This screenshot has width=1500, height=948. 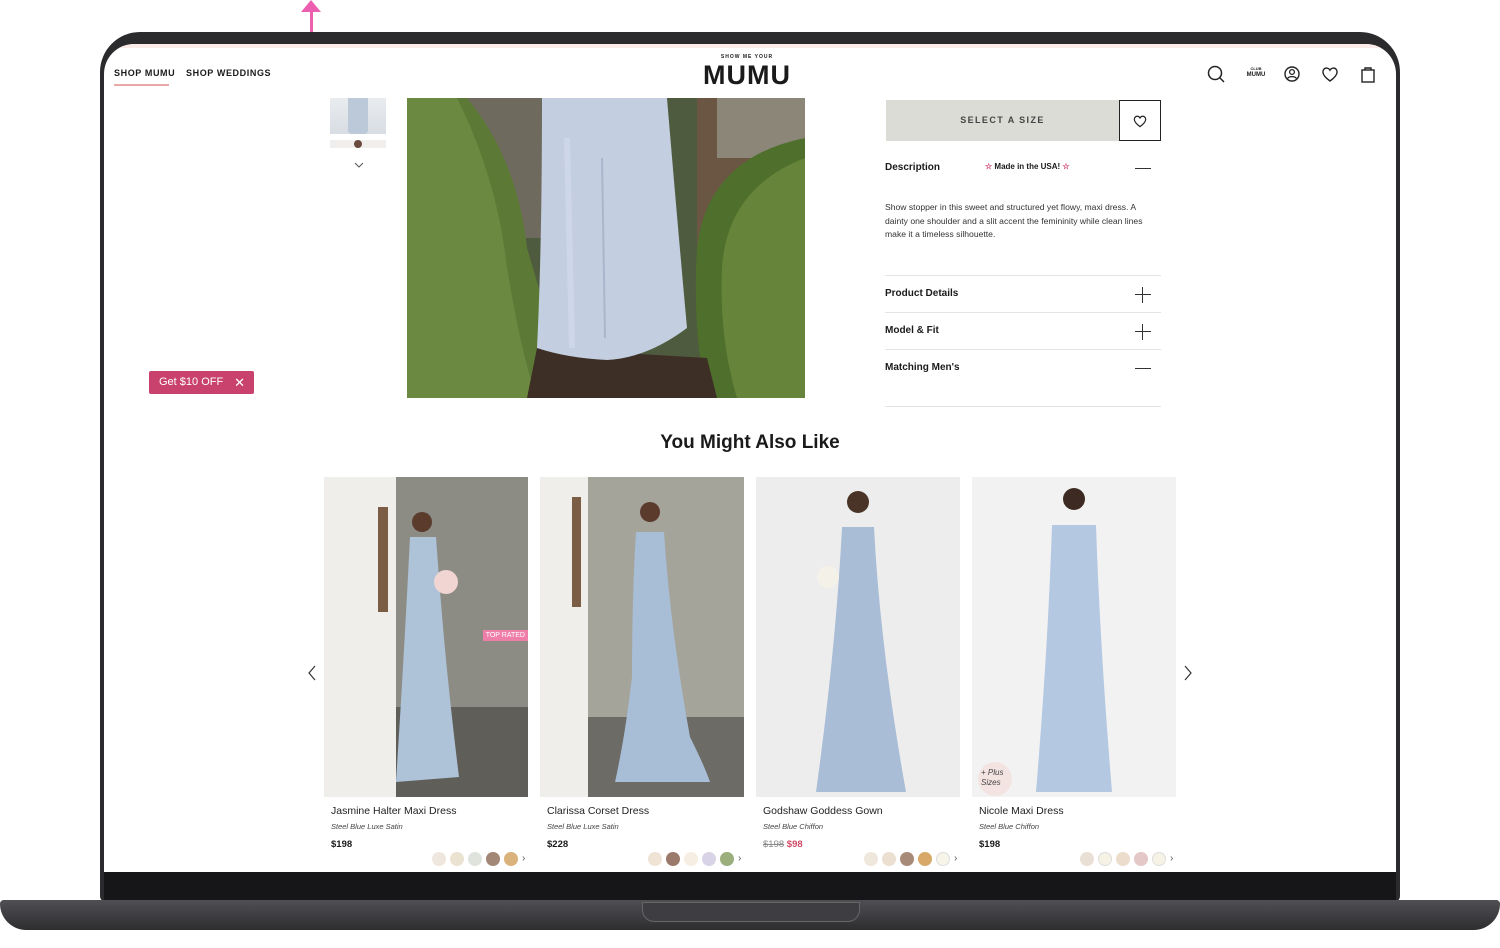 What do you see at coordinates (750, 46) in the screenshot?
I see `announcement-bar` at bounding box center [750, 46].